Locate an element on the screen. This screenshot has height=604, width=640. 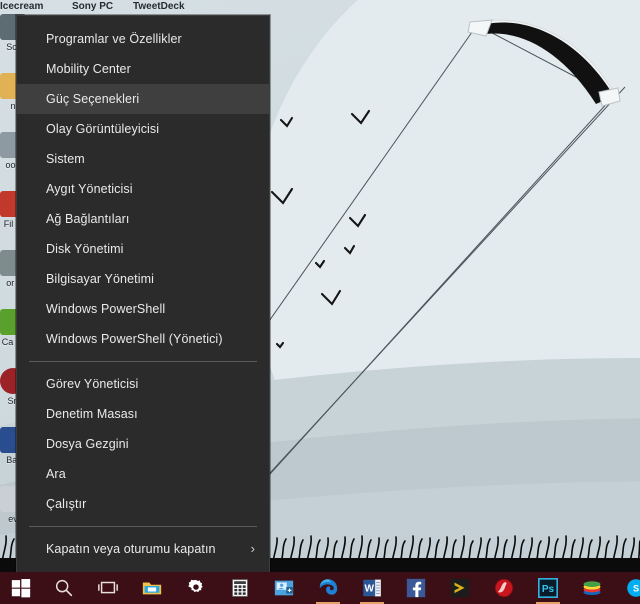
remote-desktop-icon is located at coordinates (284, 588).